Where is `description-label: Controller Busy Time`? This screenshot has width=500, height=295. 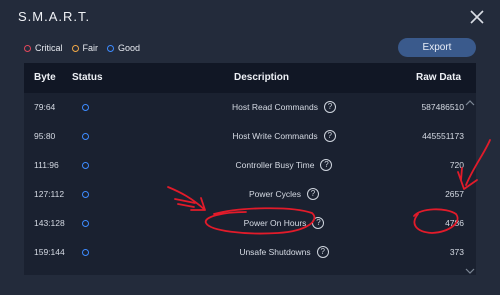
description-label: Controller Busy Time is located at coordinates (275, 165).